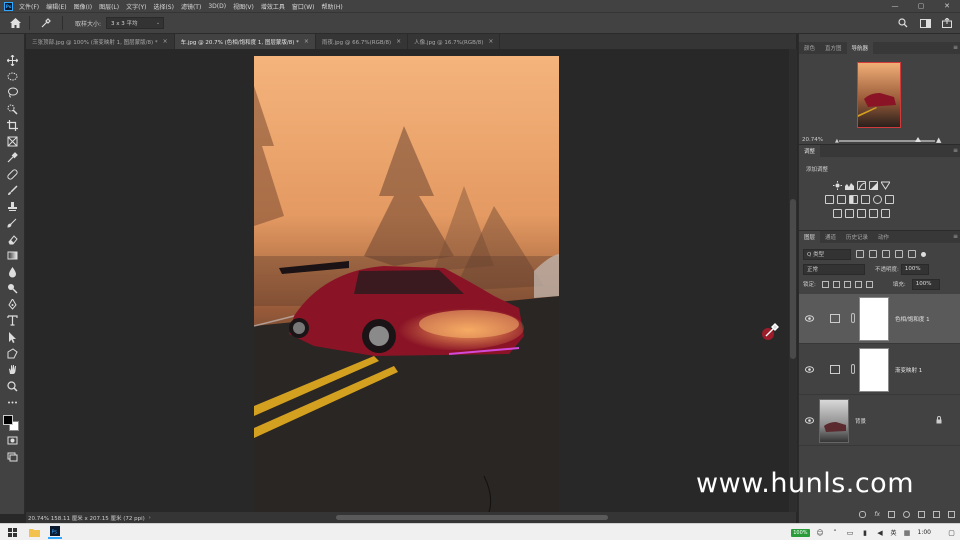 The image size is (960, 540). What do you see at coordinates (12, 239) in the screenshot?
I see `eraser-tool-icon` at bounding box center [12, 239].